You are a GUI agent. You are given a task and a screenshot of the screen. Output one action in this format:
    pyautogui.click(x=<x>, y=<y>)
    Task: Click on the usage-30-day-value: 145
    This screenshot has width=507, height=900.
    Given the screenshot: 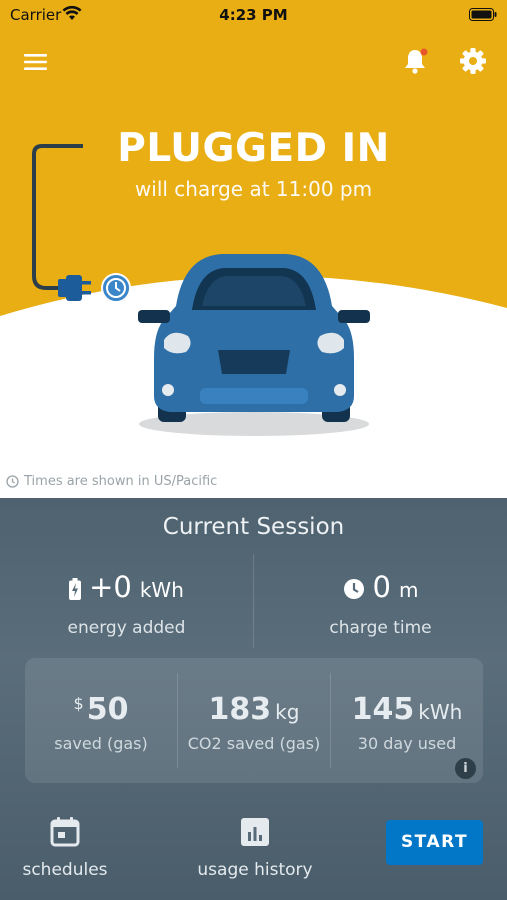 What is the action you would take?
    pyautogui.click(x=383, y=709)
    